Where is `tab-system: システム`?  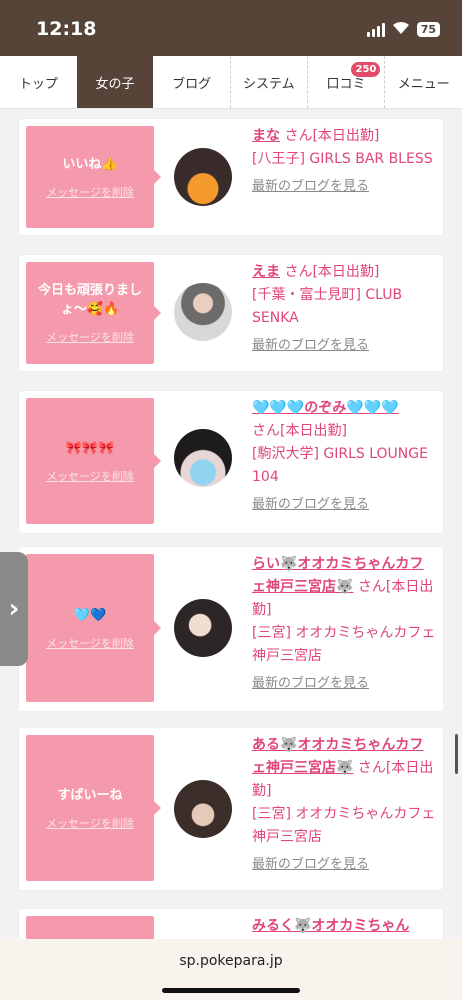
tab-system: システム is located at coordinates (268, 82).